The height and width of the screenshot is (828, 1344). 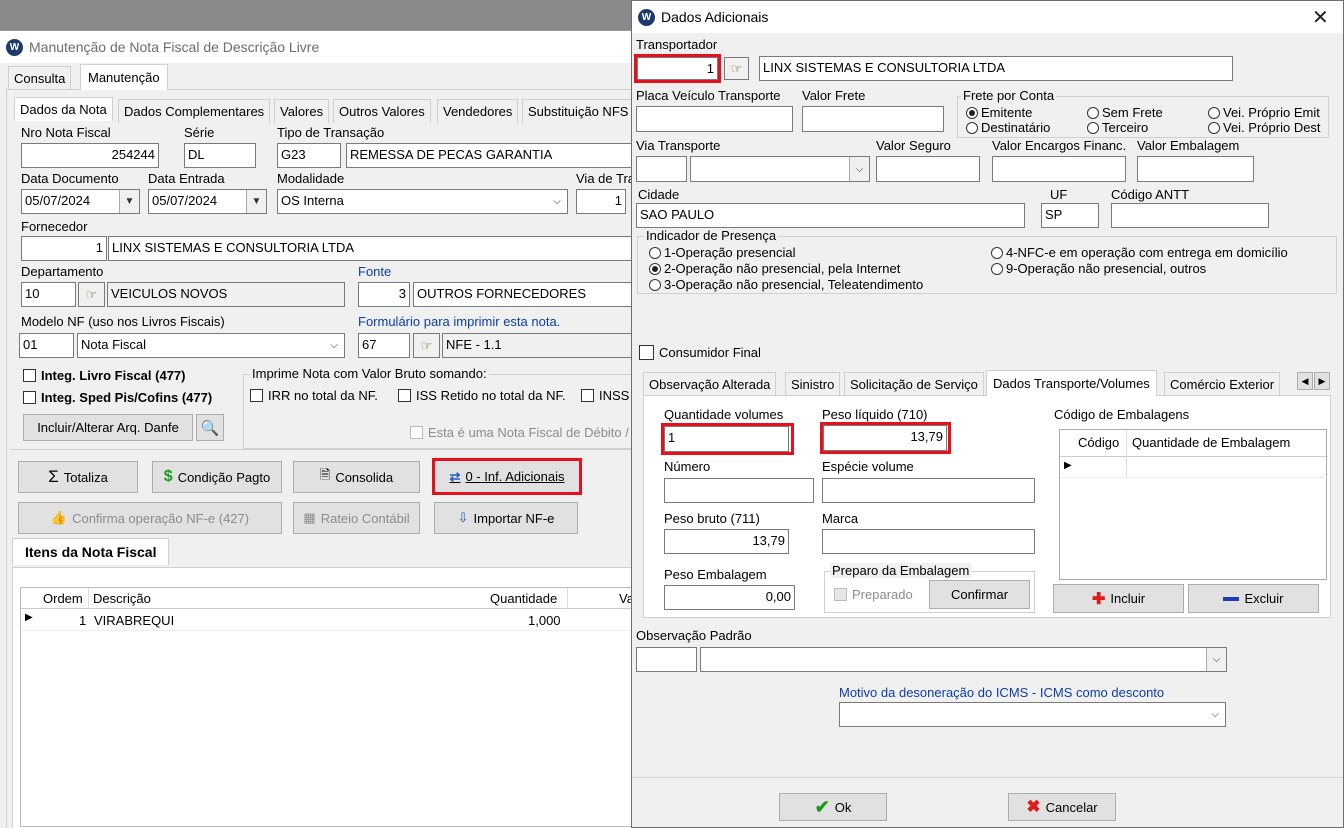 I want to click on fonte-code-field: 3, so click(x=384, y=294).